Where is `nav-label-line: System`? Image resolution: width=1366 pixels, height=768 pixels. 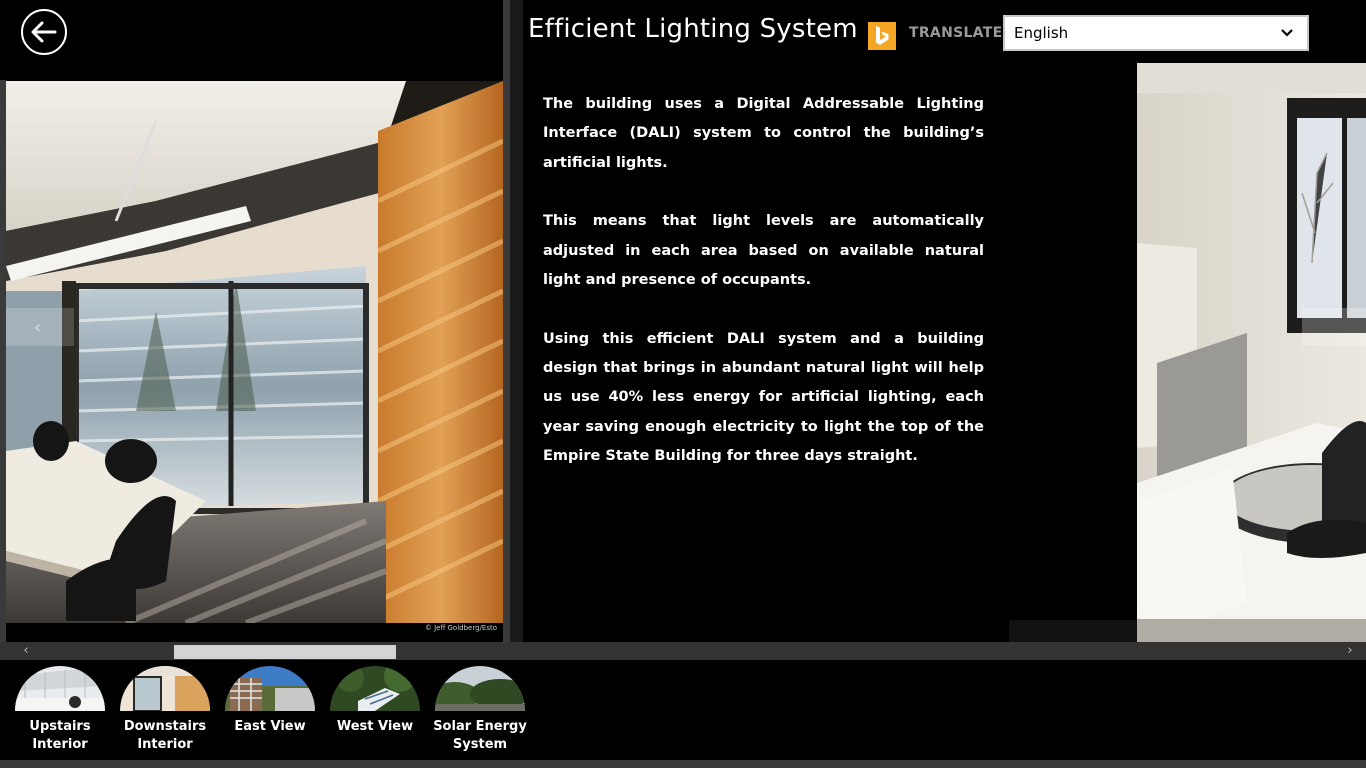 nav-label-line: System is located at coordinates (480, 744).